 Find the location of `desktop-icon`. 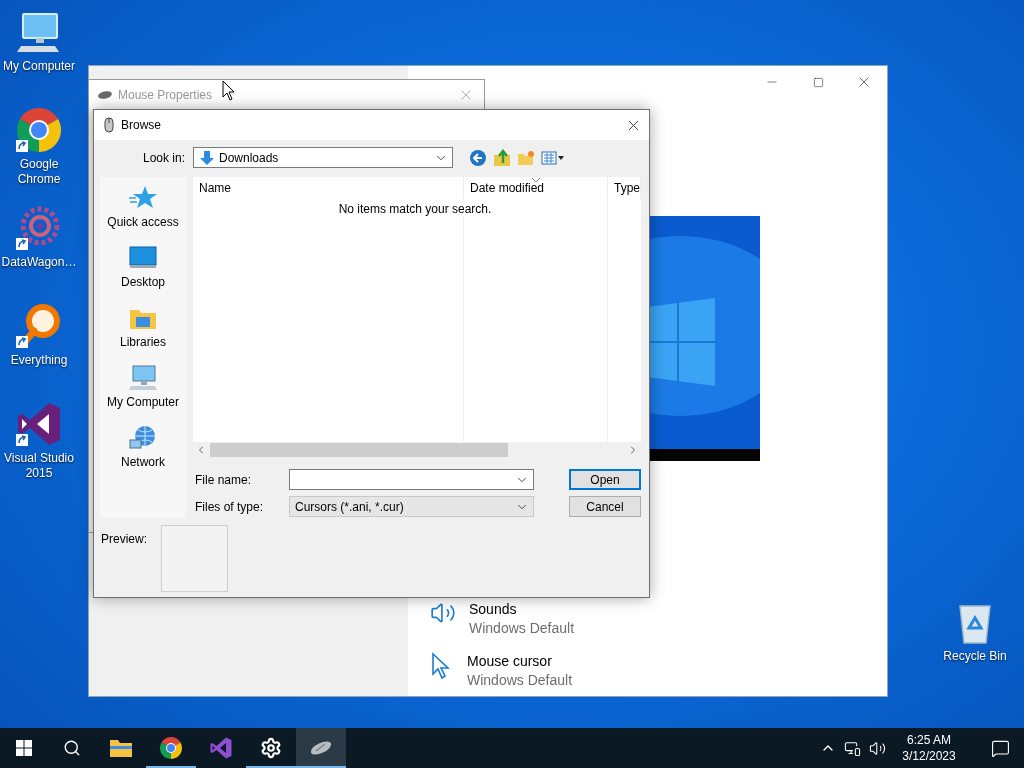

desktop-icon is located at coordinates (143, 258).